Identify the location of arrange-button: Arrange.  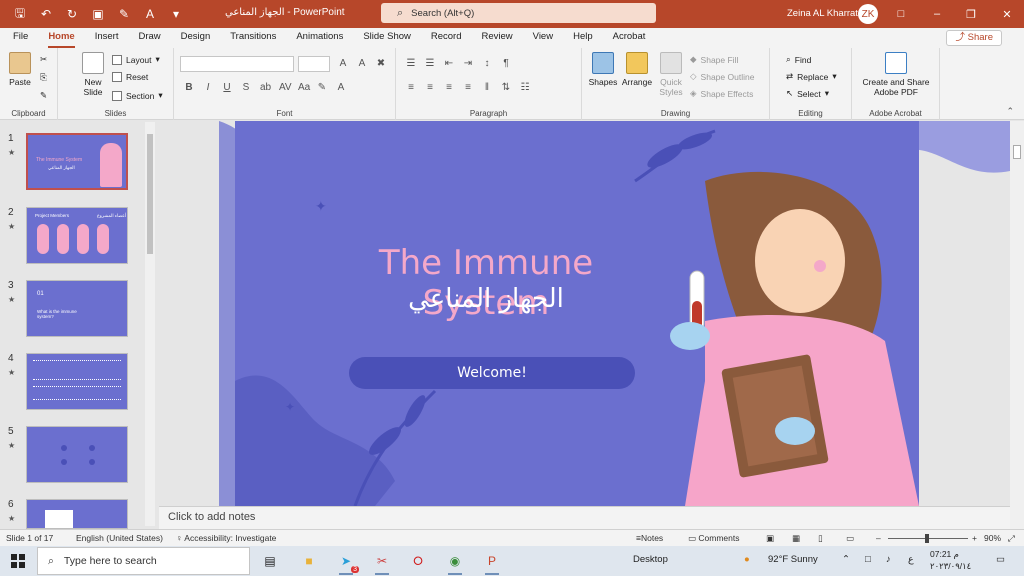
(637, 69).